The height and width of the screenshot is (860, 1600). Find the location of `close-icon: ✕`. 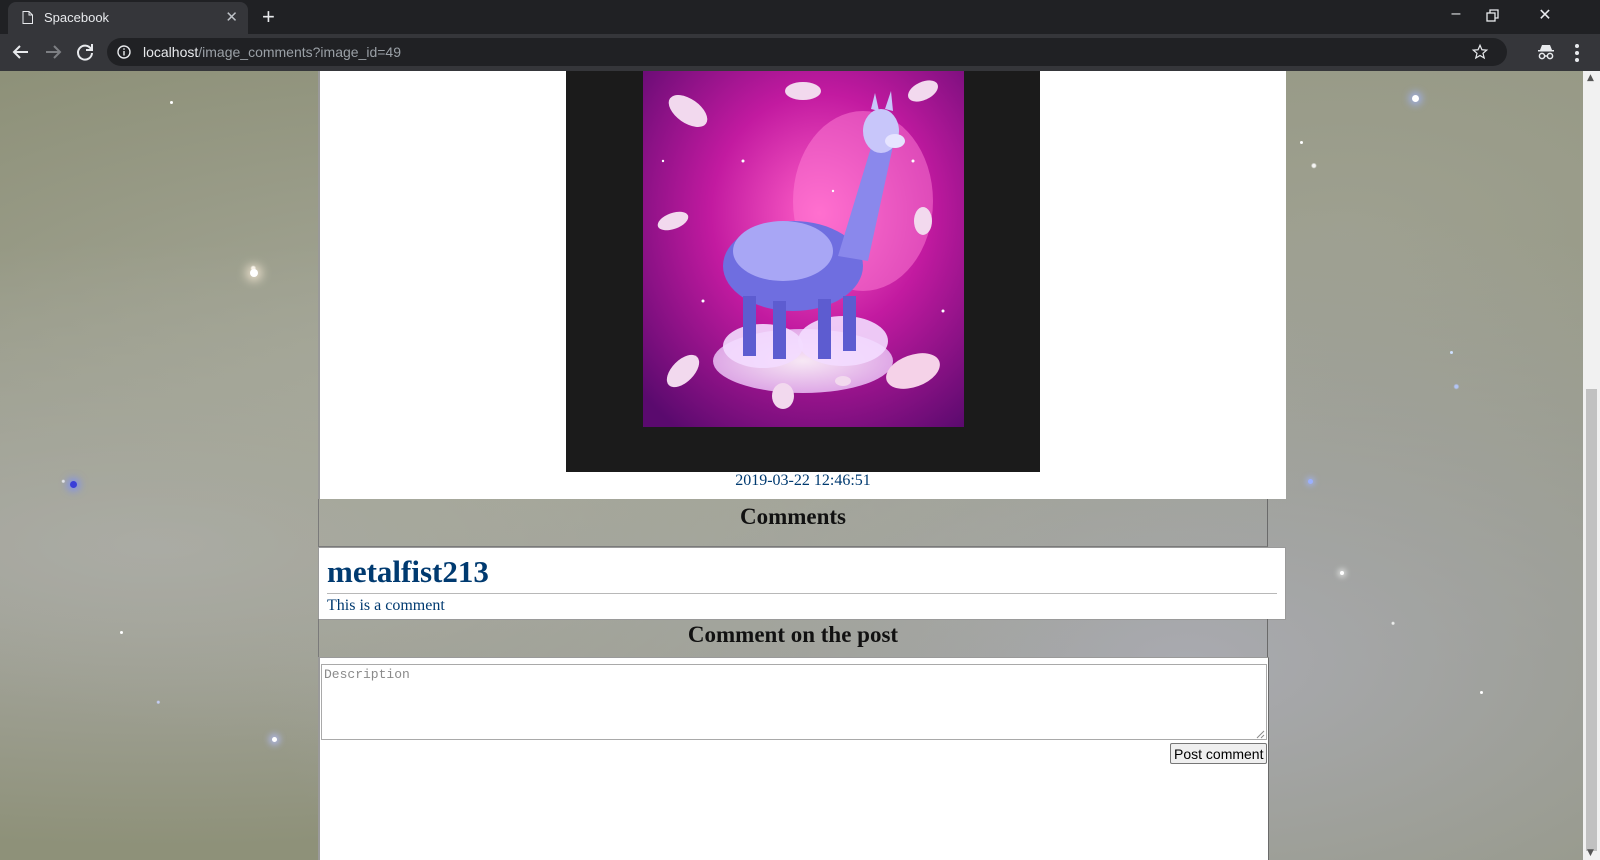

close-icon: ✕ is located at coordinates (231, 17).